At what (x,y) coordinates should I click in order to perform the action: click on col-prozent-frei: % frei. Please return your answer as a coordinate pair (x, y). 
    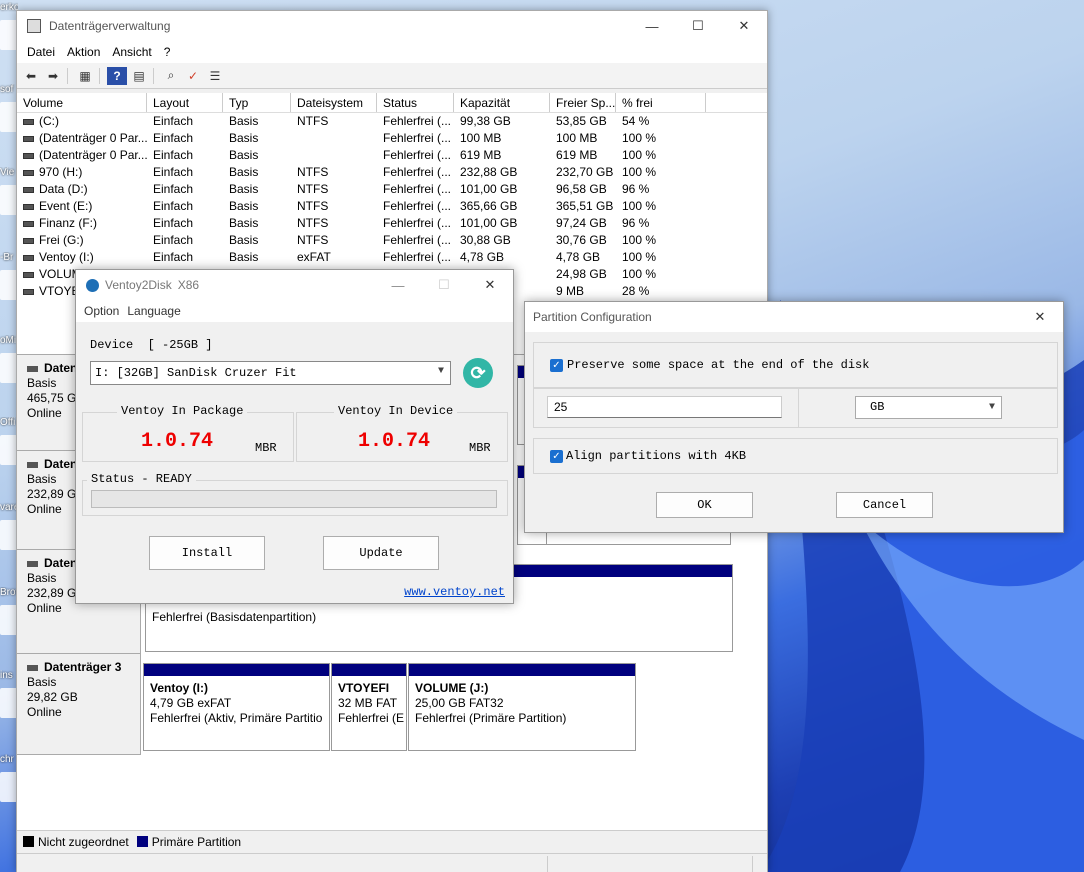
    Looking at the image, I should click on (661, 102).